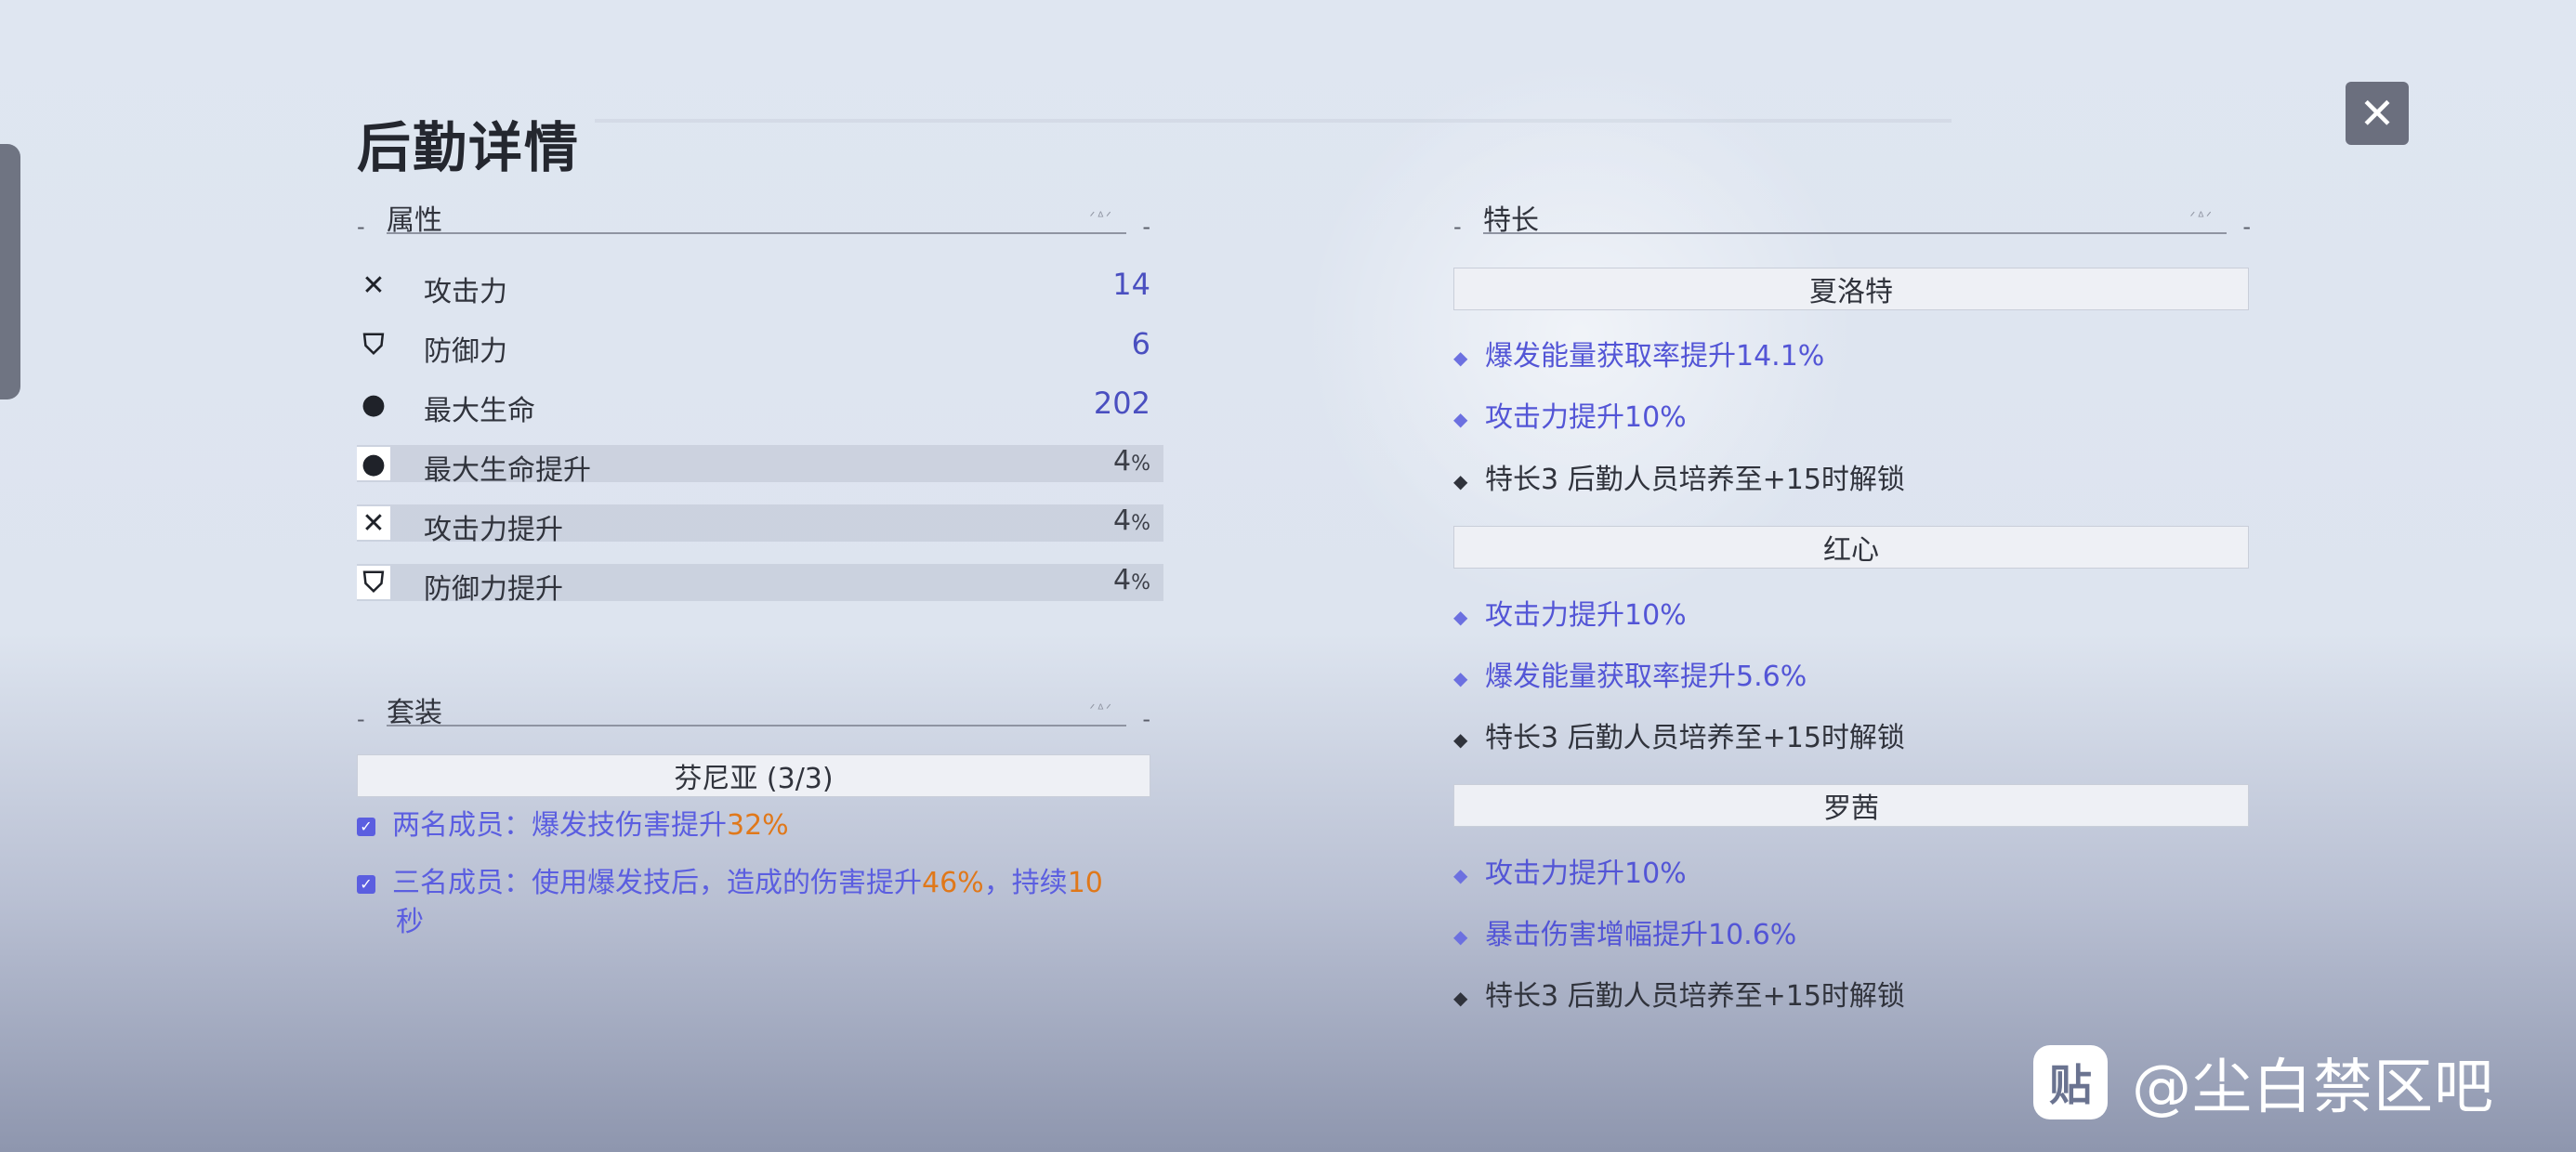 Image resolution: width=2576 pixels, height=1152 pixels. Describe the element at coordinates (760, 406) in the screenshot. I see `stat-row-max-hp: ● 最大生命 202` at that location.